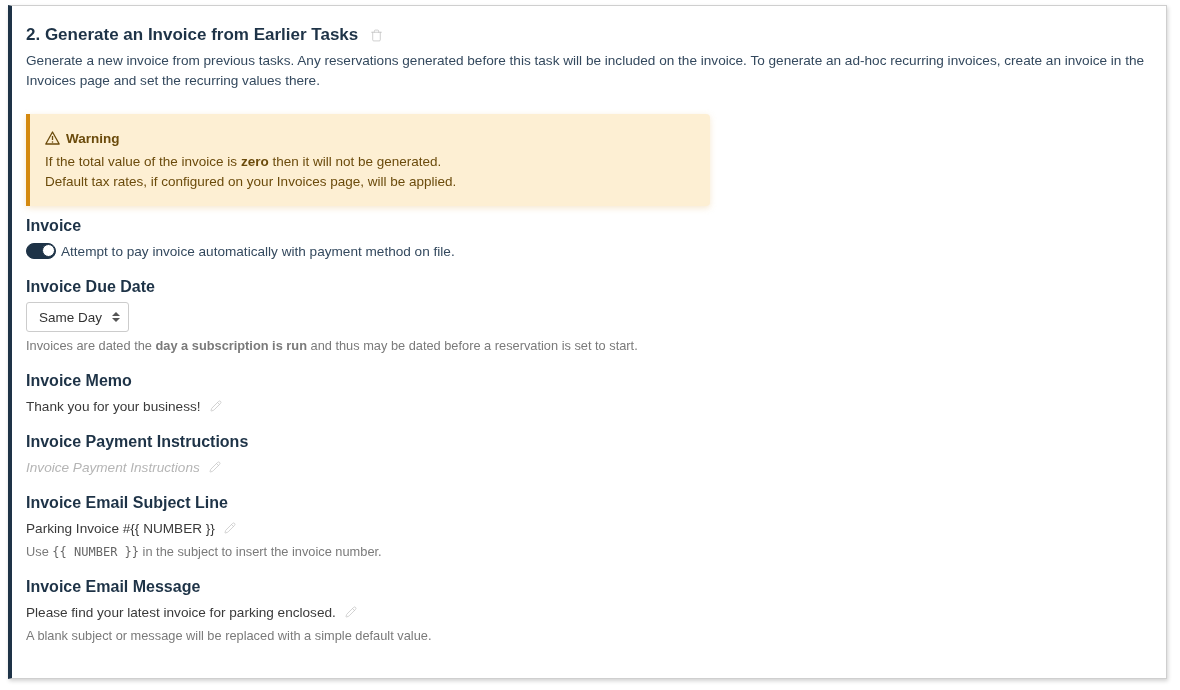 The width and height of the screenshot is (1180, 690). Describe the element at coordinates (204, 552) in the screenshot. I see `help-text: Use {{ NUMBER }} in the subject to insert the invoice number.` at that location.